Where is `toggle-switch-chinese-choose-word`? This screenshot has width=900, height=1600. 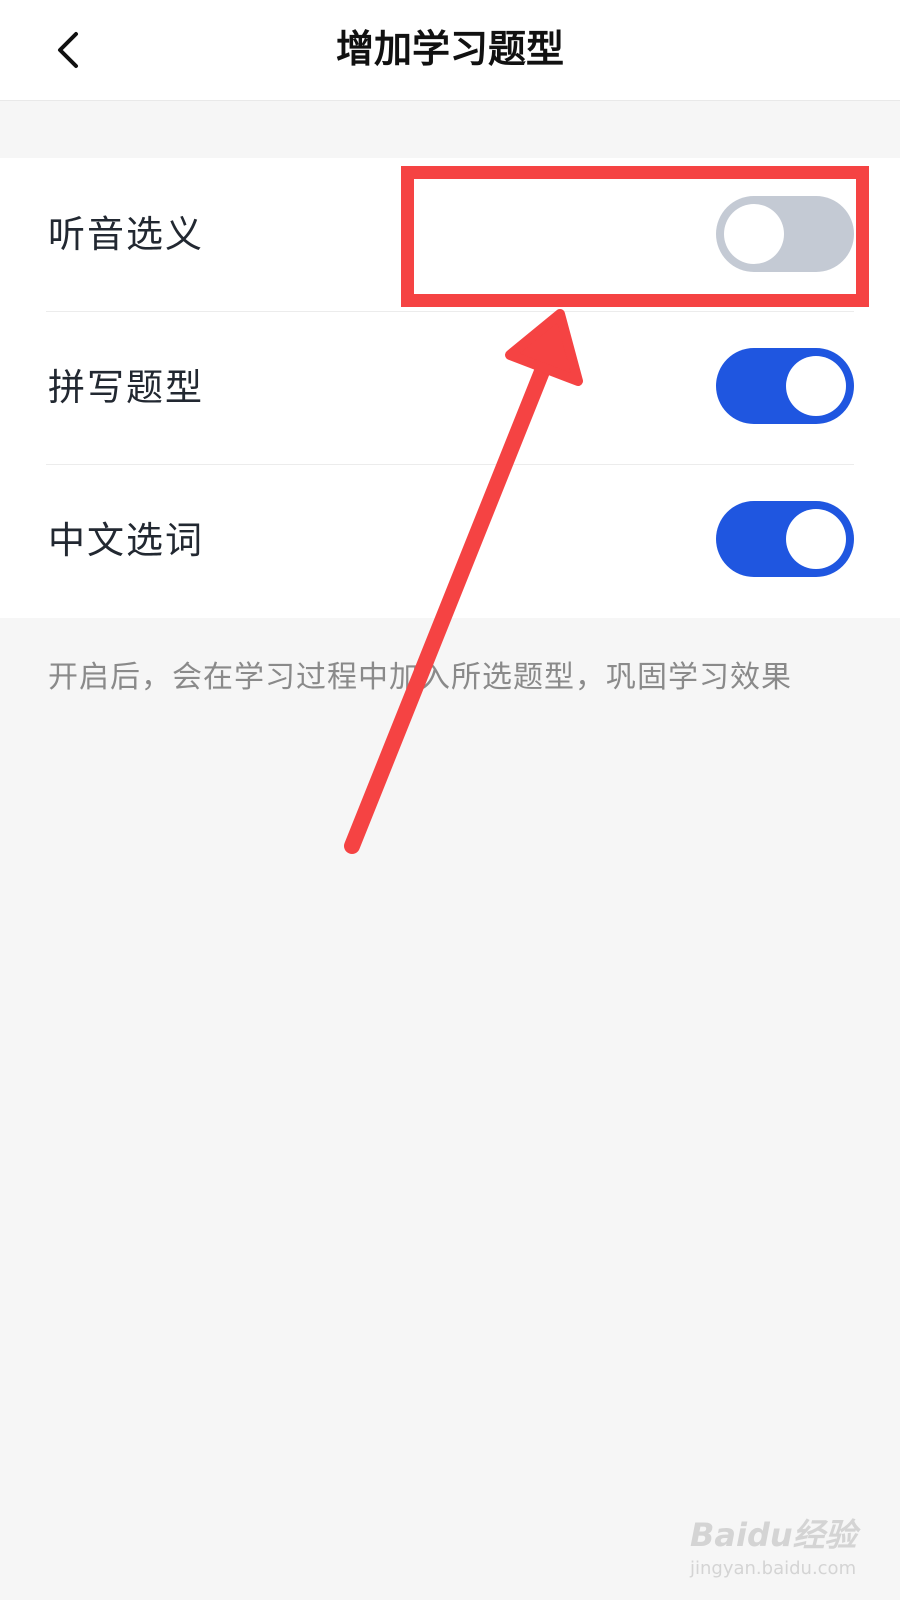
toggle-switch-chinese-choose-word is located at coordinates (785, 539).